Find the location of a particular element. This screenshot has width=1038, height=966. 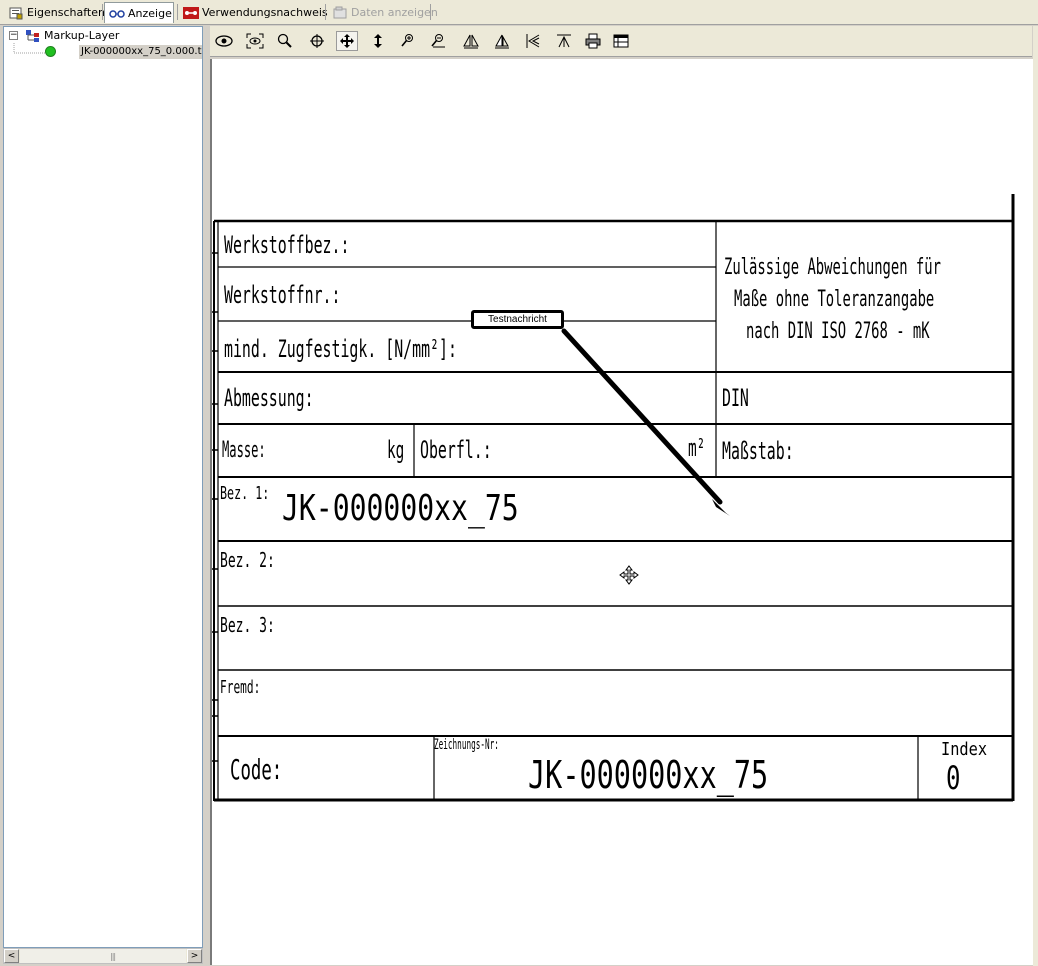

label-index: Index is located at coordinates (964, 749).